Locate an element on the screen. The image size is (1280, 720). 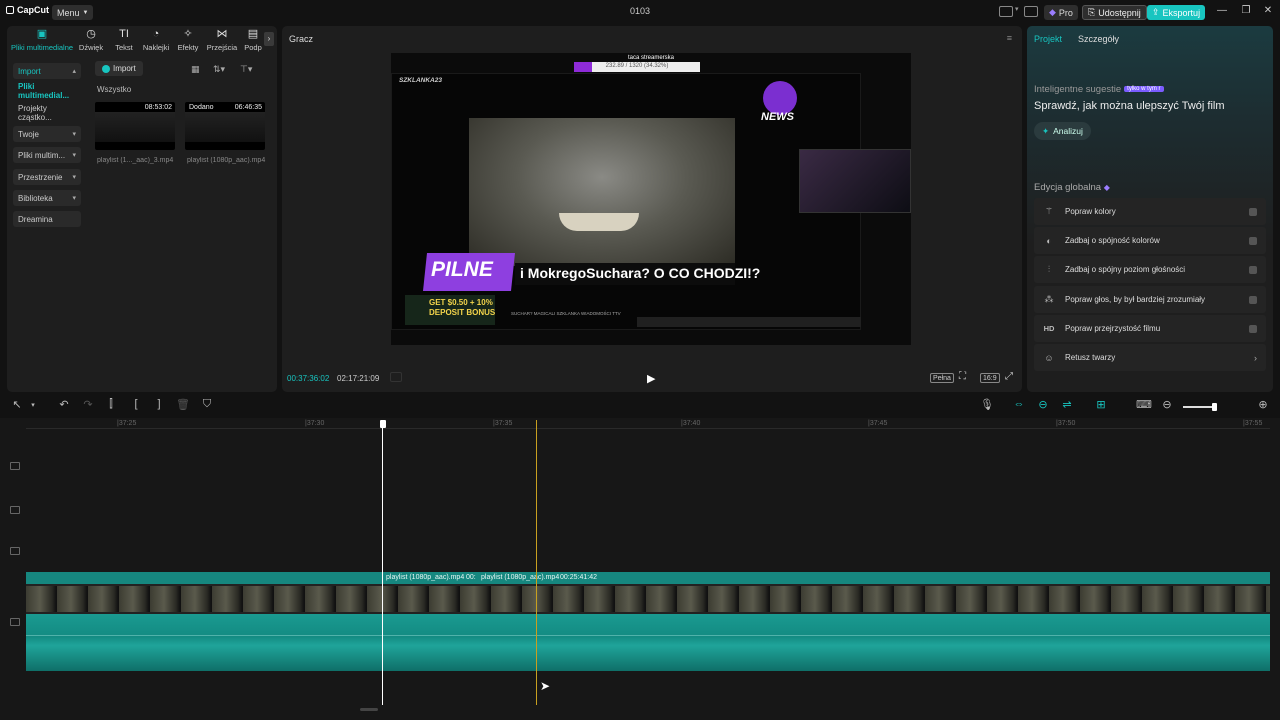
ruler-label: |37:35 is located at coordinates (503, 423).